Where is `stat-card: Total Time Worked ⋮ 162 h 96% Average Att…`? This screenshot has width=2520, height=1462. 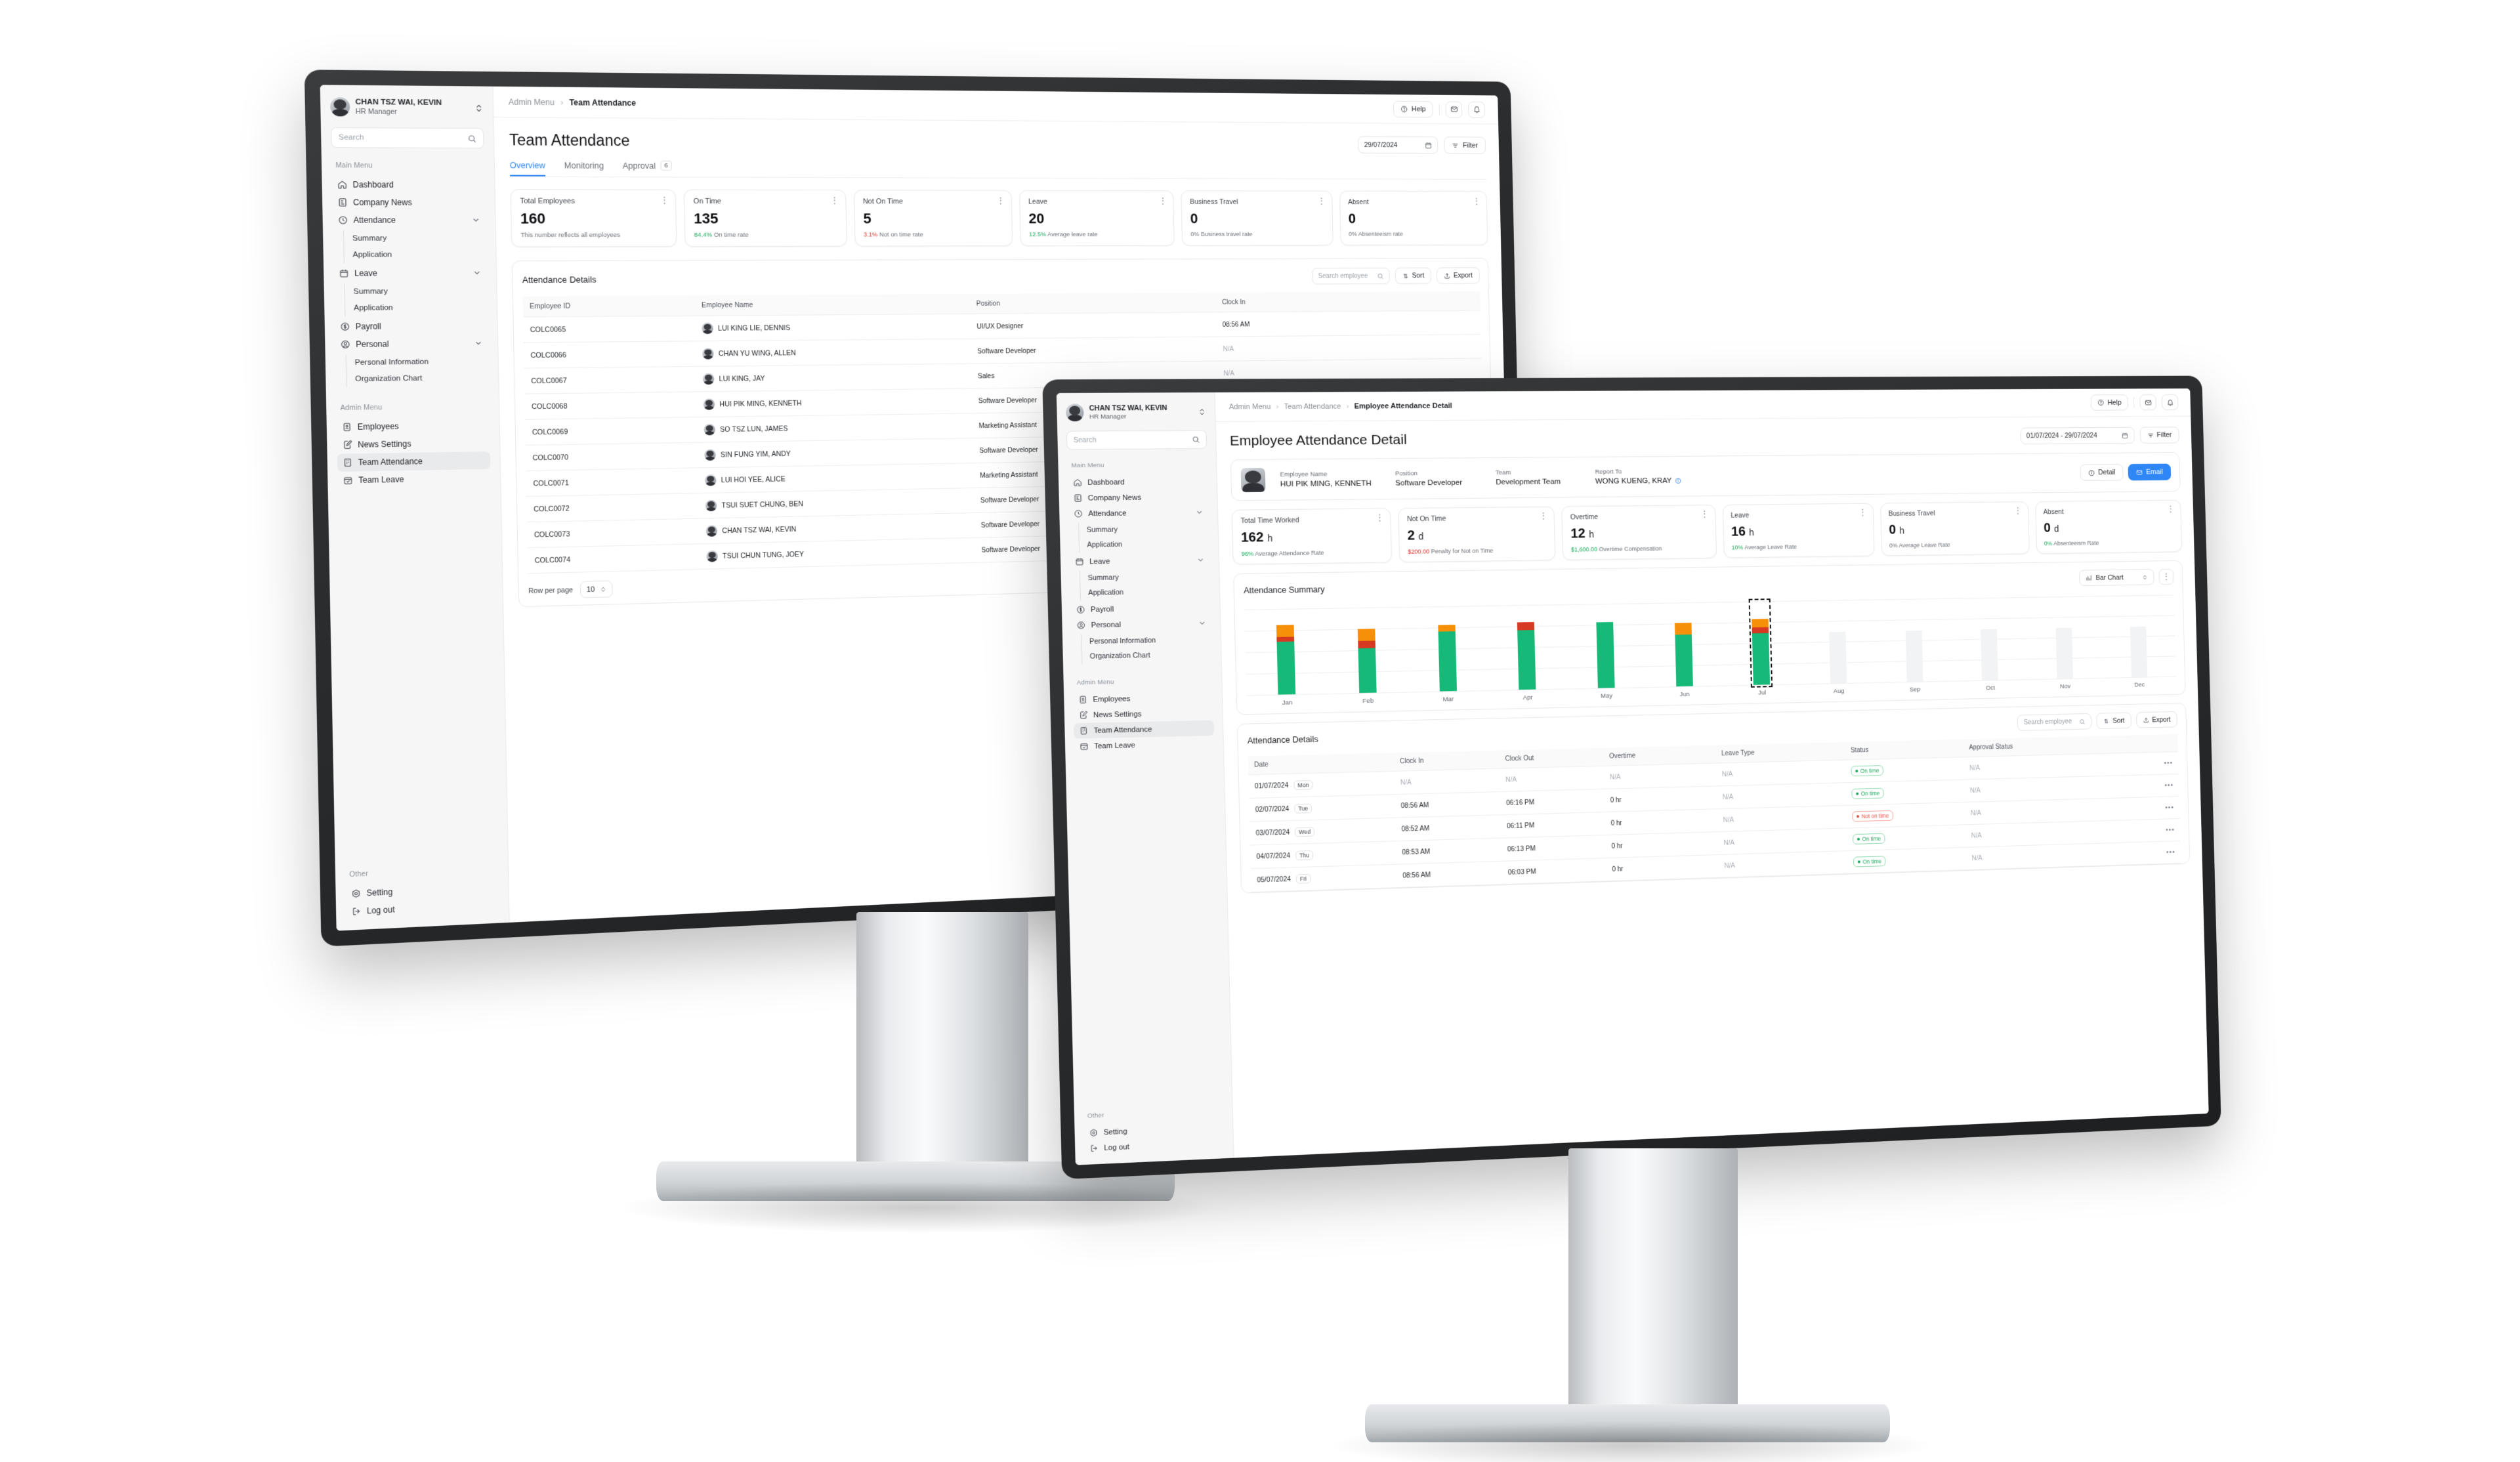 stat-card: Total Time Worked ⋮ 162 h 96% Average Att… is located at coordinates (1312, 536).